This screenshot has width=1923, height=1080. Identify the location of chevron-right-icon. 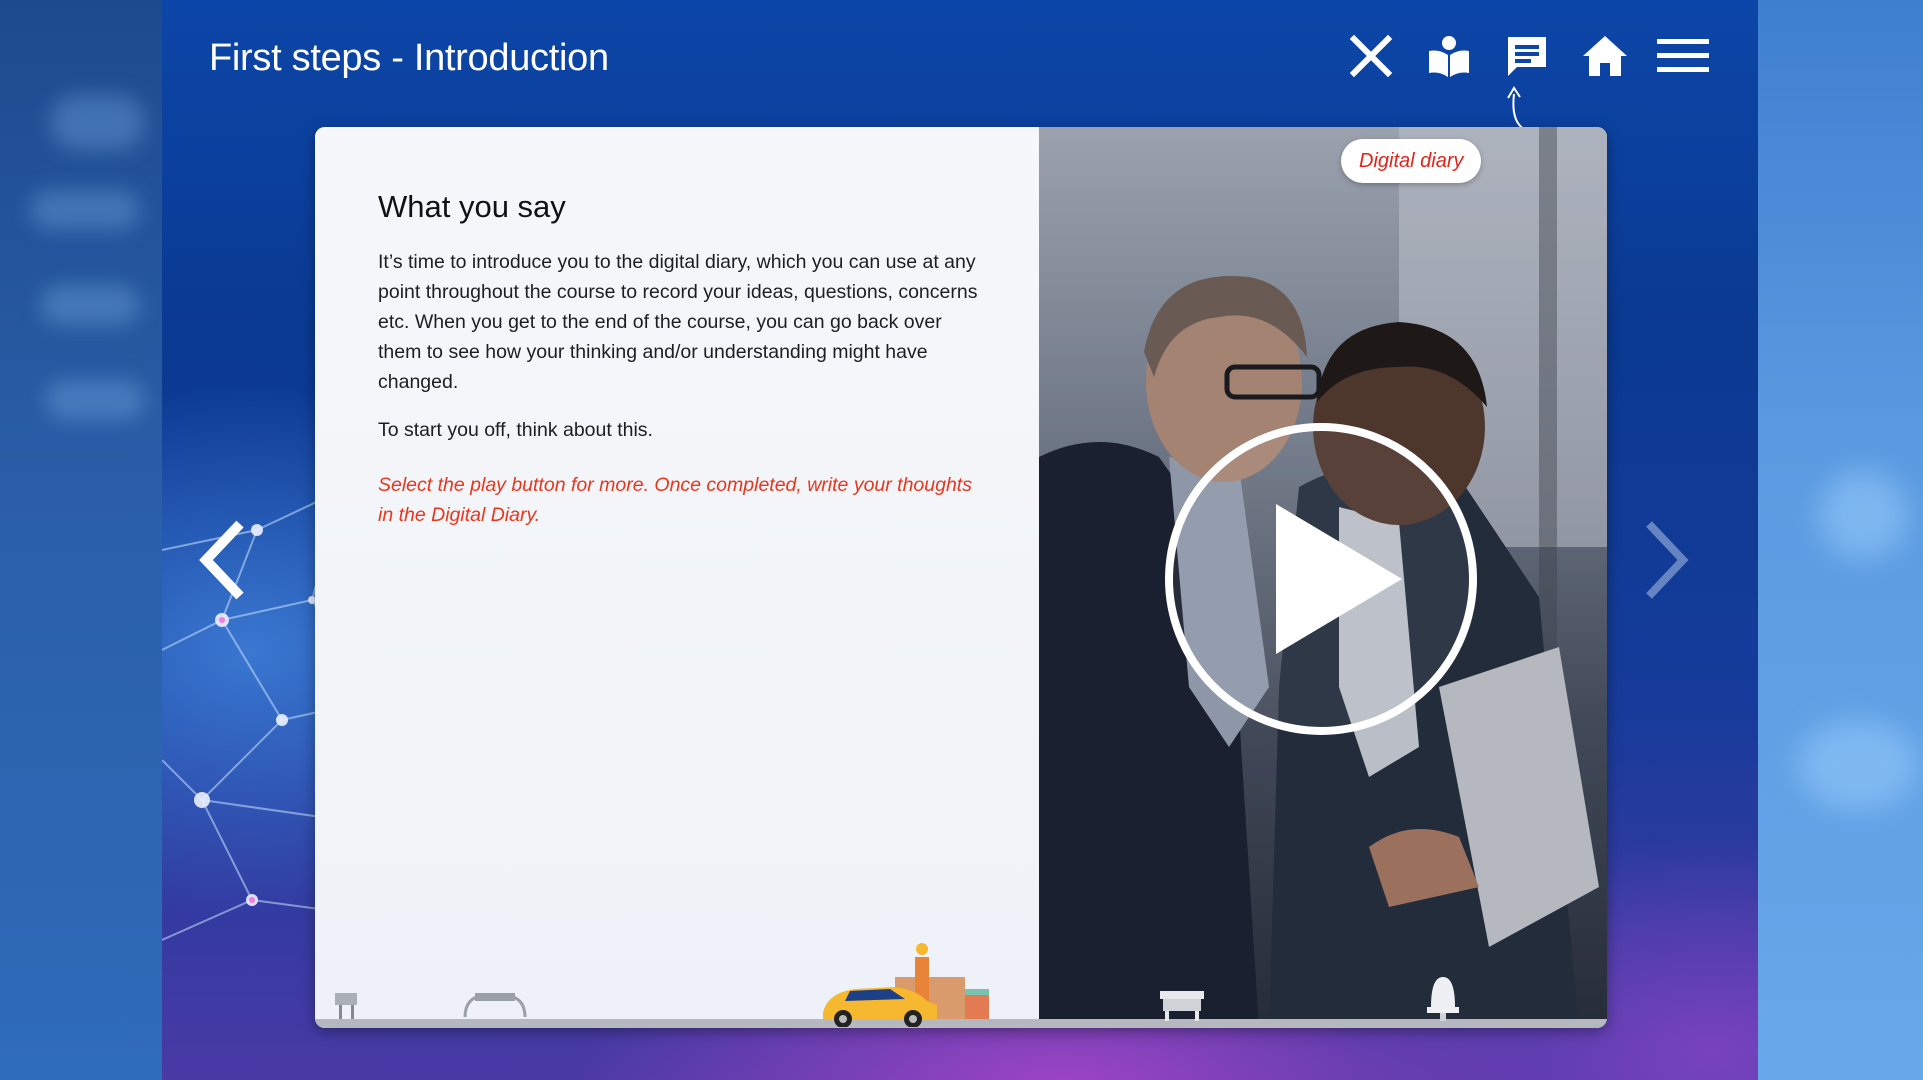
(1667, 560).